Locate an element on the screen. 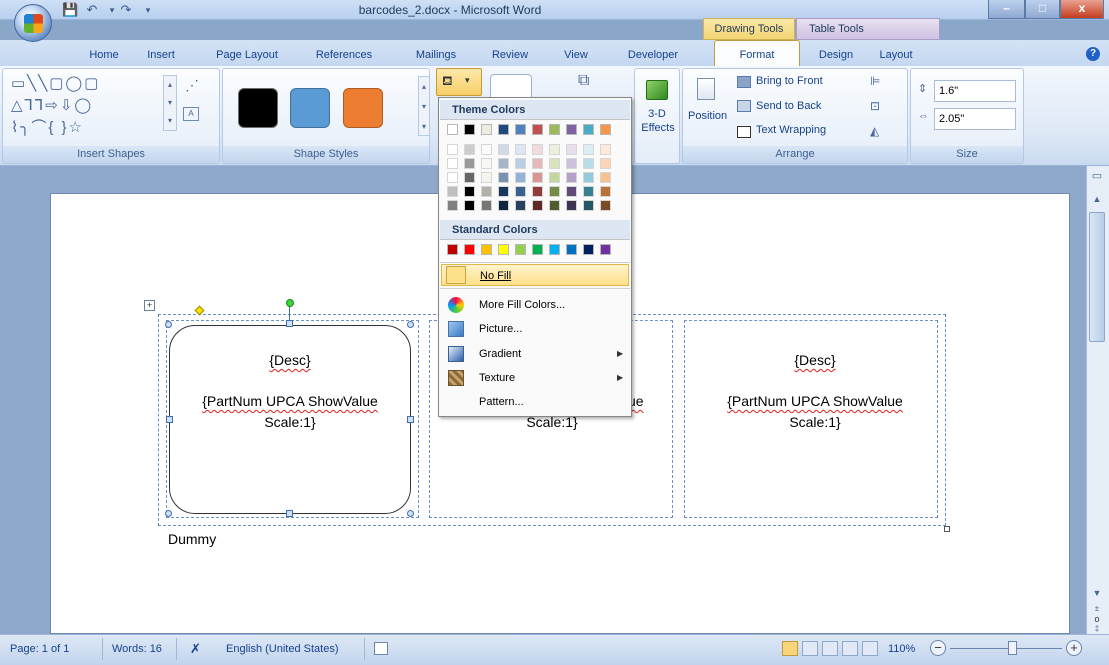  help-icon: ? is located at coordinates (1093, 54).